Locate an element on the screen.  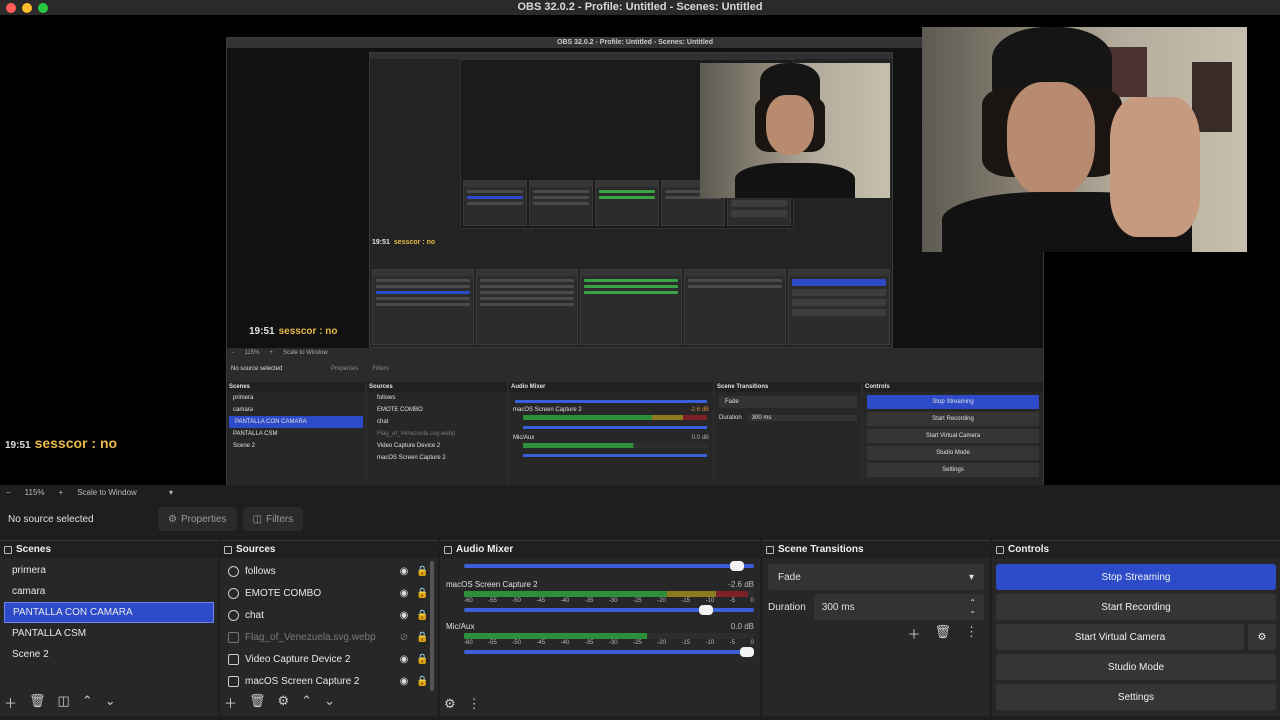
virtual-camera-settings-button: ⚙ is located at coordinates (1262, 637).